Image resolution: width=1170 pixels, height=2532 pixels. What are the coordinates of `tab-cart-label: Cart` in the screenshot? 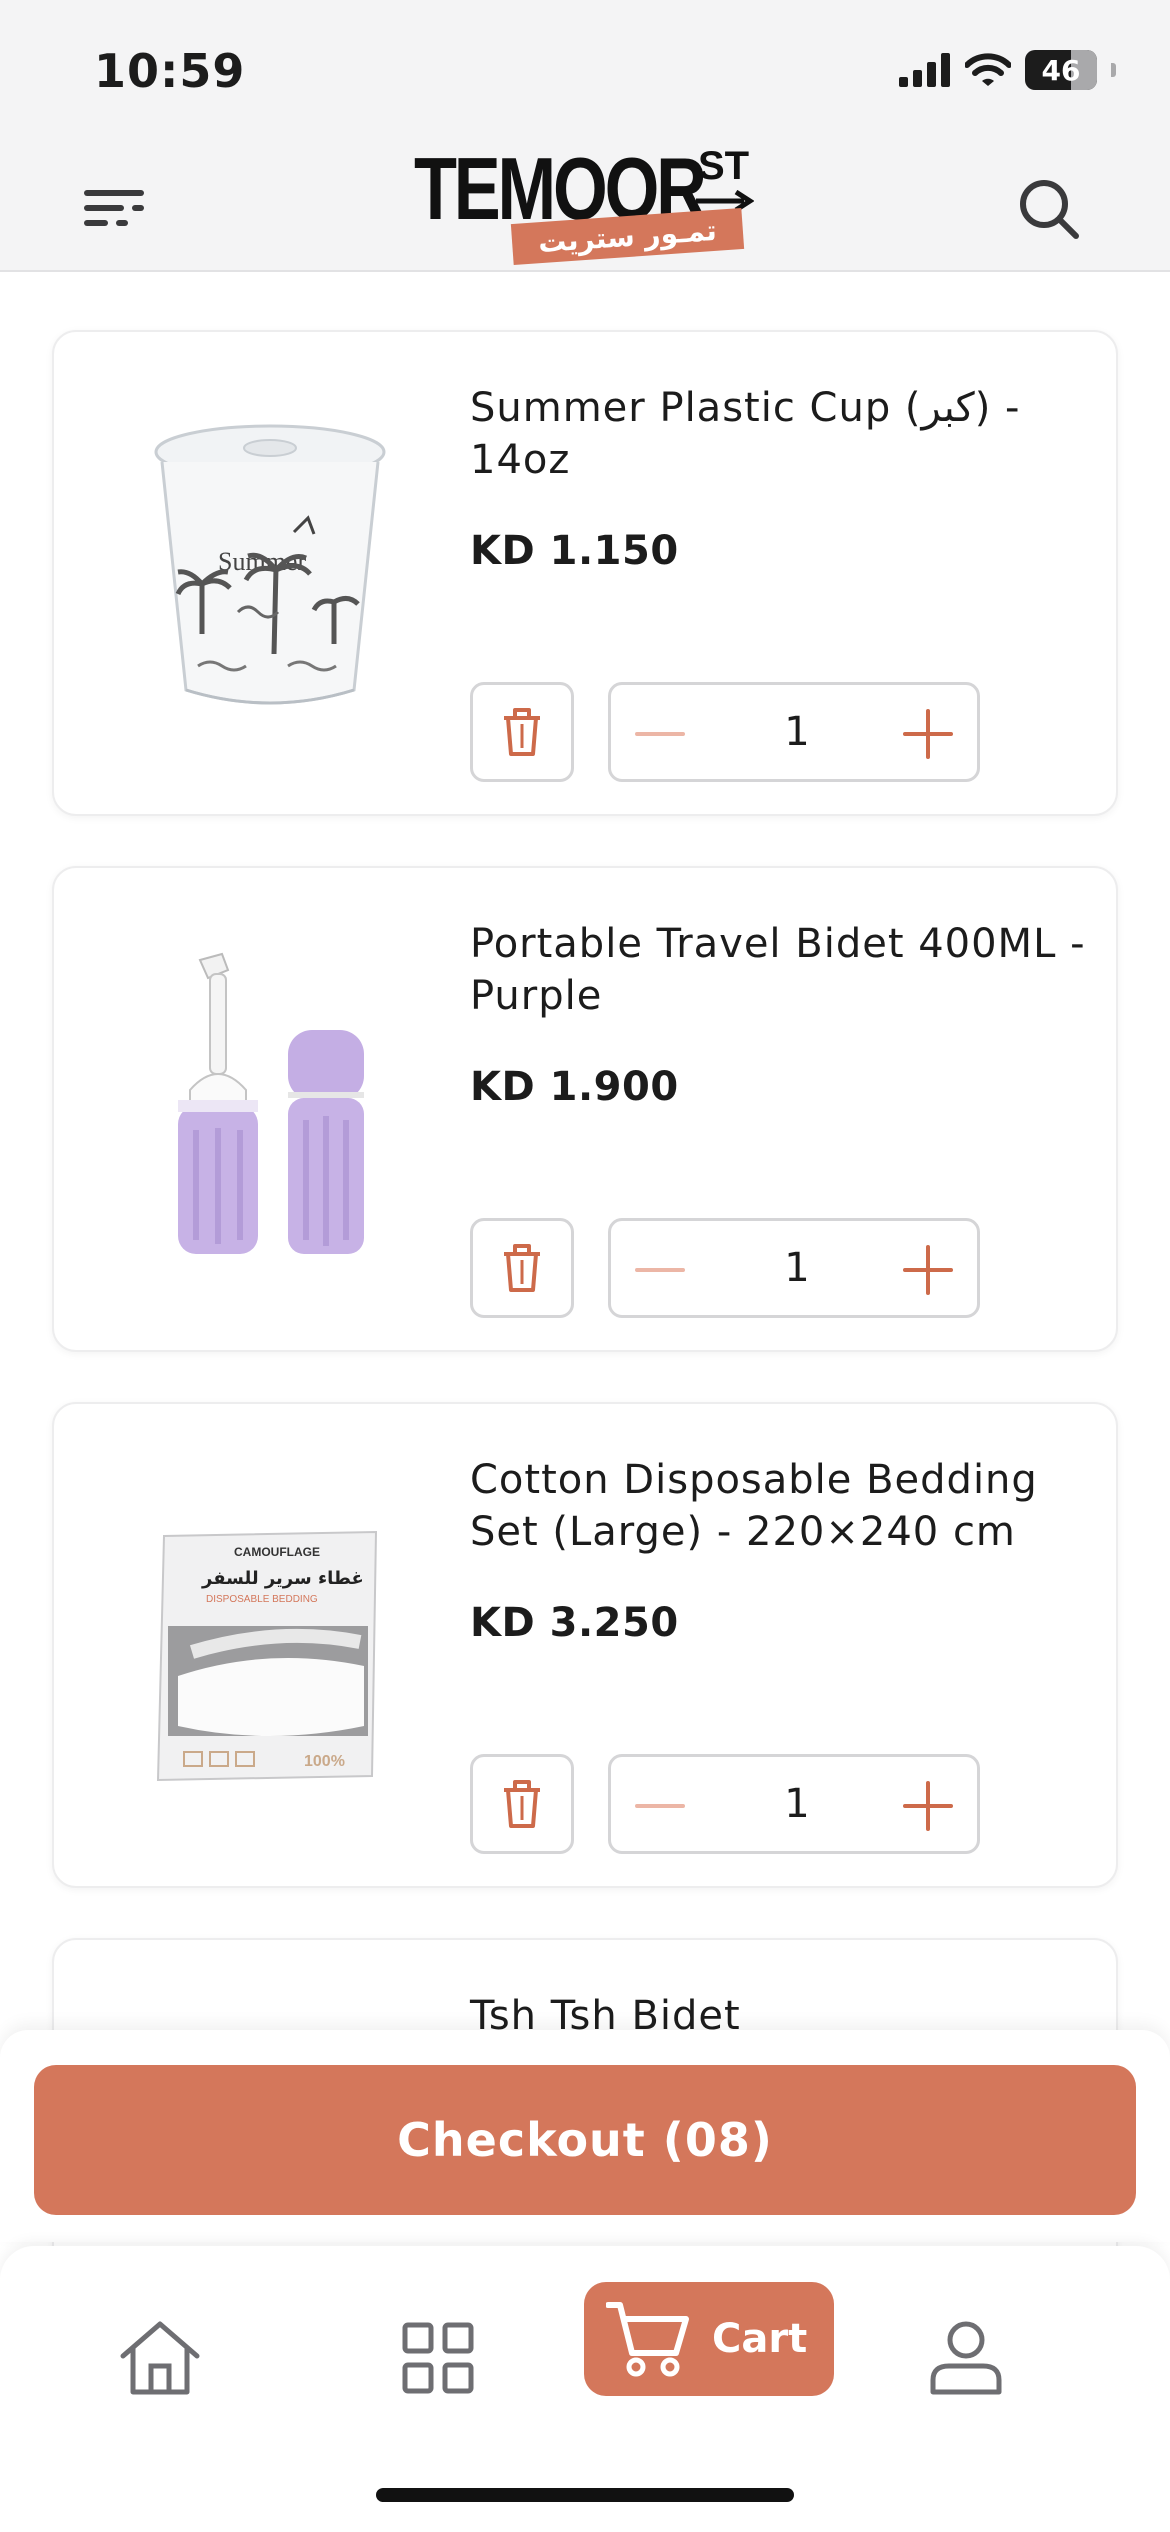 It's located at (760, 2339).